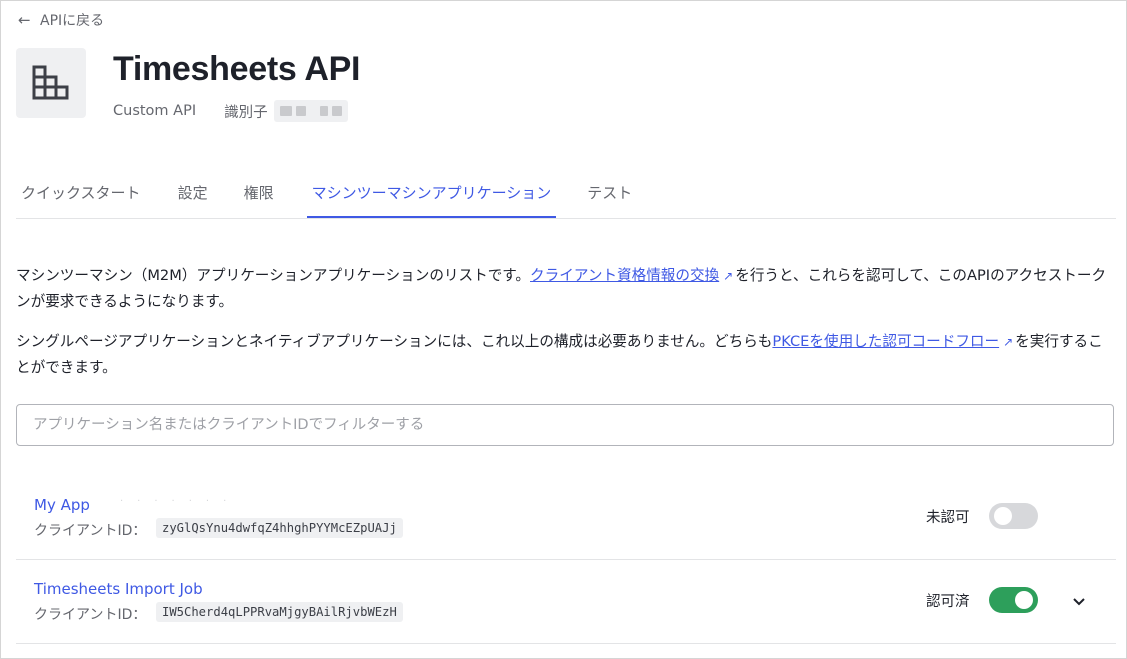 The height and width of the screenshot is (659, 1127). Describe the element at coordinates (310, 111) in the screenshot. I see `identifier-value-redacted` at that location.